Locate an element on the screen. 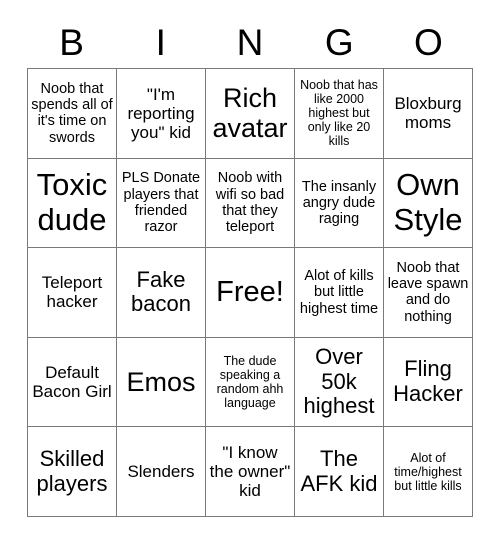 The height and width of the screenshot is (544, 500). bingo-cell-label: Rich avatar is located at coordinates (250, 113).